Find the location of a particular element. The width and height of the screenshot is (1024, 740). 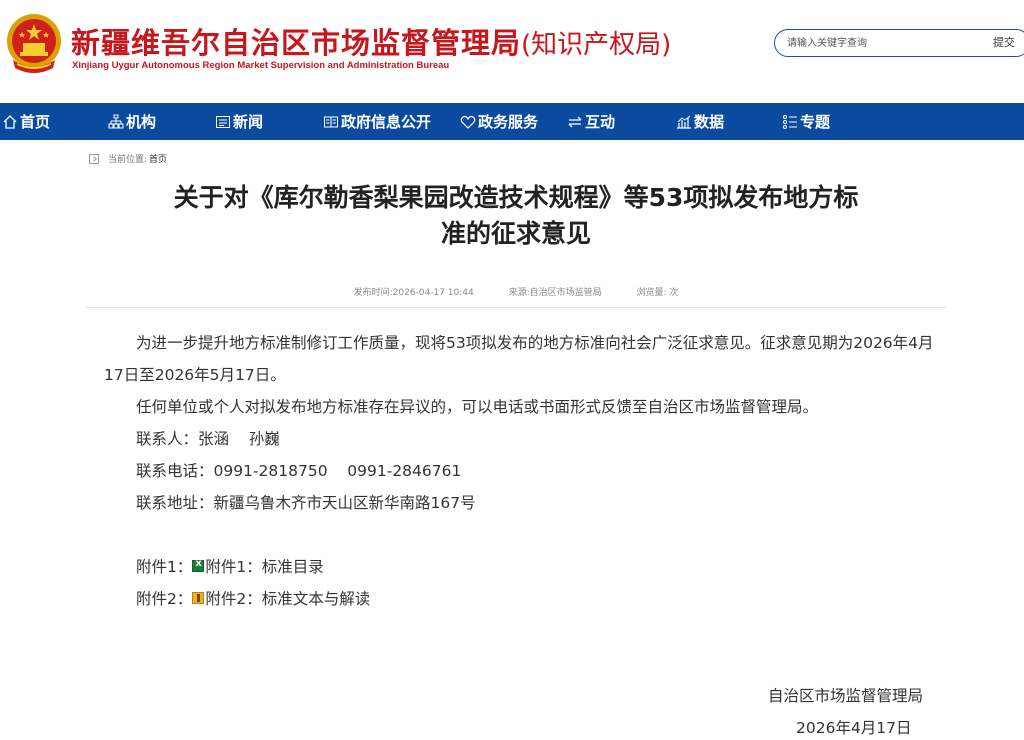

breadcrumb: 当前位置: 首页 is located at coordinates (128, 158).